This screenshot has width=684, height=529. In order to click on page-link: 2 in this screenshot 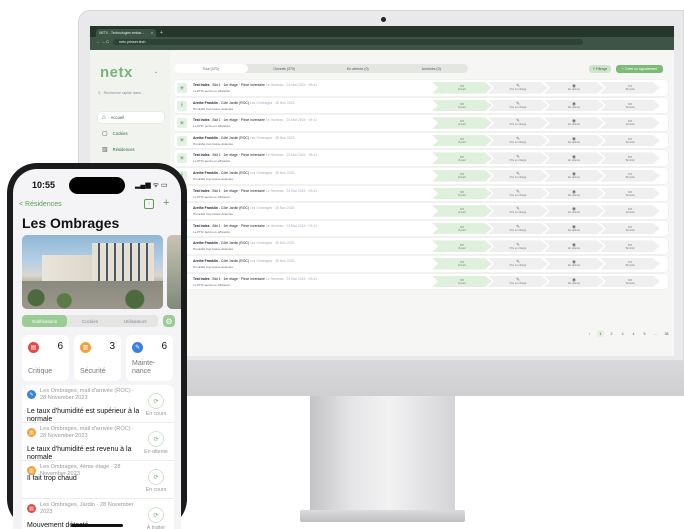, I will do `click(611, 333)`.